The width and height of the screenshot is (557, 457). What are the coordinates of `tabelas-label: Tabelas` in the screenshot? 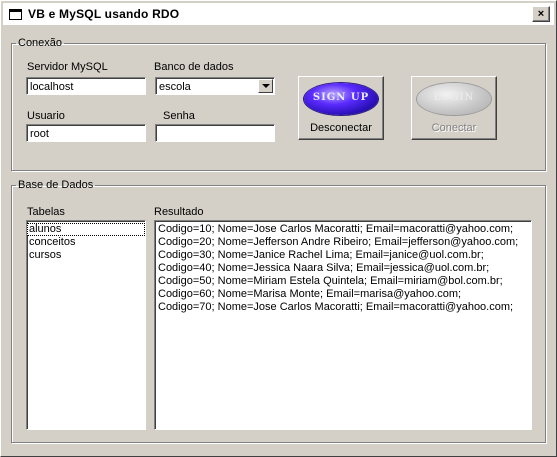 It's located at (46, 212).